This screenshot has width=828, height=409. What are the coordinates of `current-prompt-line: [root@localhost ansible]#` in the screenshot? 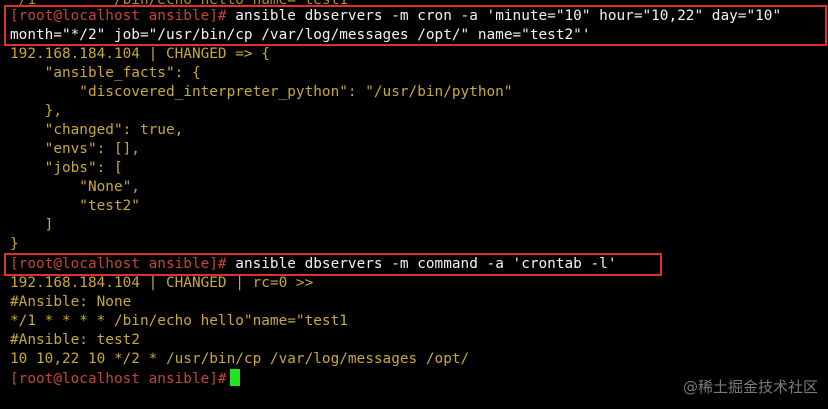 It's located at (125, 378).